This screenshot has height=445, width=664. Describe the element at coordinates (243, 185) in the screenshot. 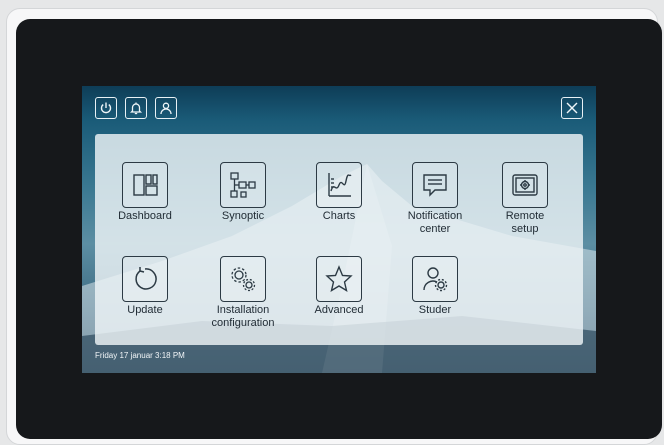

I see `synoptic-icon` at that location.